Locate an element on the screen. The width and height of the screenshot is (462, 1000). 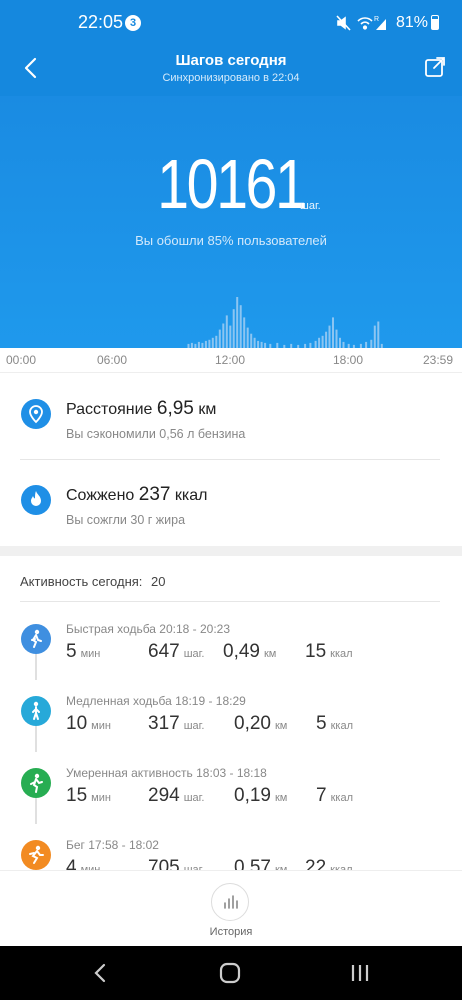
status-bar: 22:05 3 R 81% is located at coordinates (231, 21).